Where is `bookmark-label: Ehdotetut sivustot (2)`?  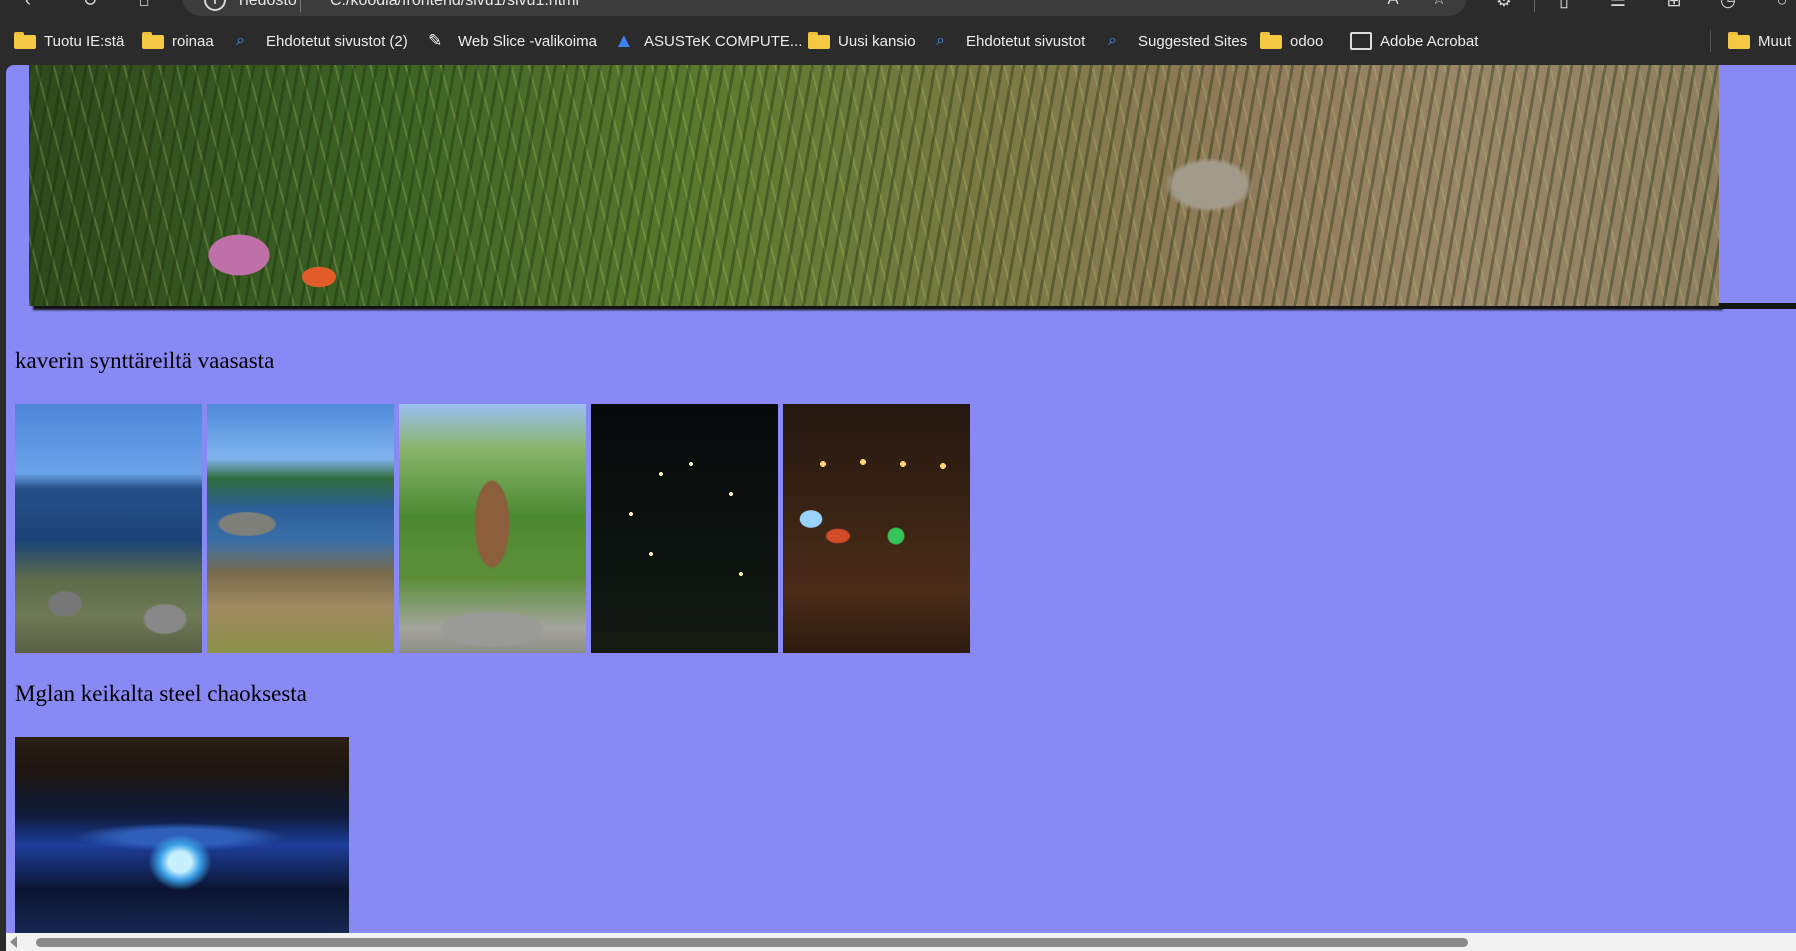 bookmark-label: Ehdotetut sivustot (2) is located at coordinates (337, 41).